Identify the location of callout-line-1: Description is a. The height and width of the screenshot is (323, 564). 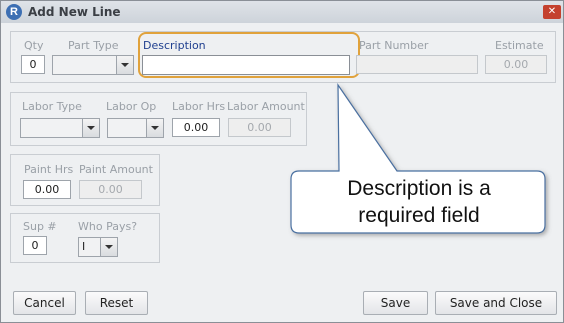
(419, 188).